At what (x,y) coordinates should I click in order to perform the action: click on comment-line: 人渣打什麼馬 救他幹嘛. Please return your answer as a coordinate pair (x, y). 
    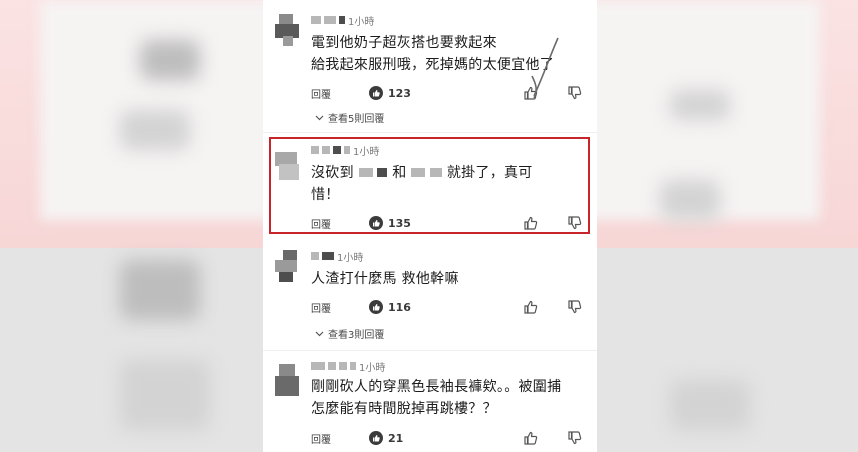
    Looking at the image, I should click on (385, 279).